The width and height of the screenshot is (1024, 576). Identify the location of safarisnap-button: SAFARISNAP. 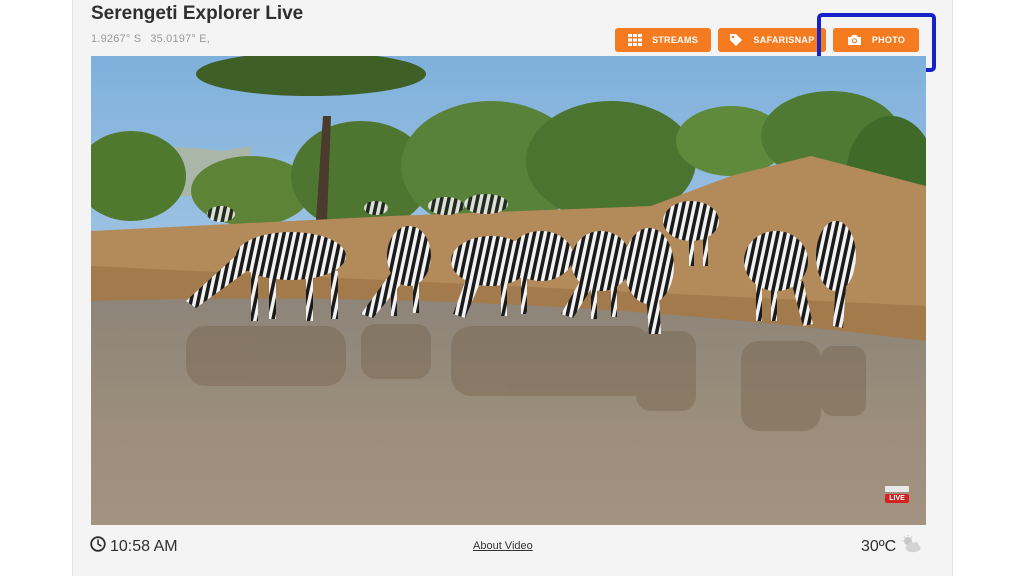
(772, 40).